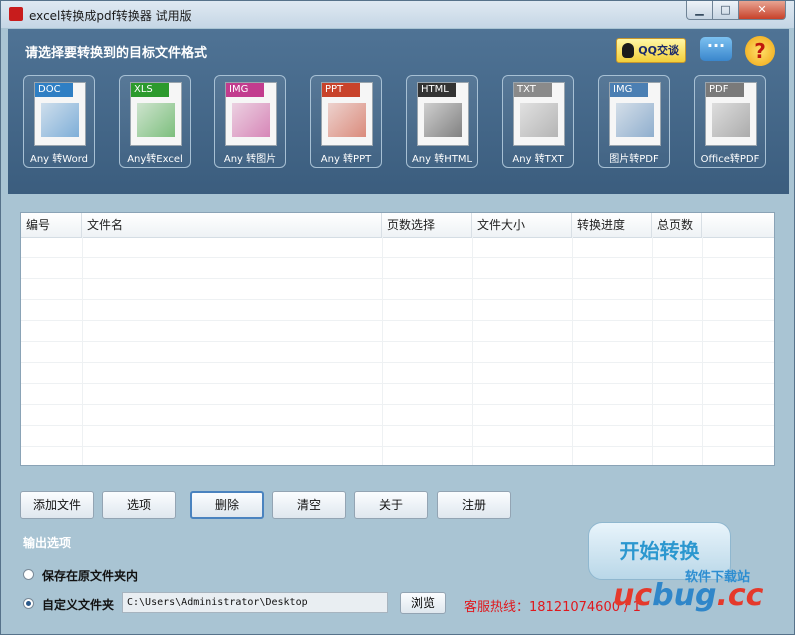 Image resolution: width=795 pixels, height=635 pixels. I want to click on watermark-en: ucbug.cc, so click(688, 595).